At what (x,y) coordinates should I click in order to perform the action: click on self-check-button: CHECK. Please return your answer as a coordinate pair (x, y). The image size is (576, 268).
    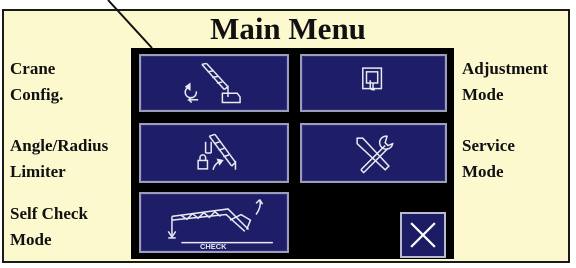
    Looking at the image, I should click on (214, 222).